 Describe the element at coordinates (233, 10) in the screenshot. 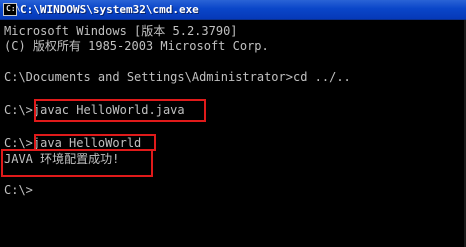

I see `title-bar: C:\ C:\WINDOWS\system32\cmd.exe` at that location.